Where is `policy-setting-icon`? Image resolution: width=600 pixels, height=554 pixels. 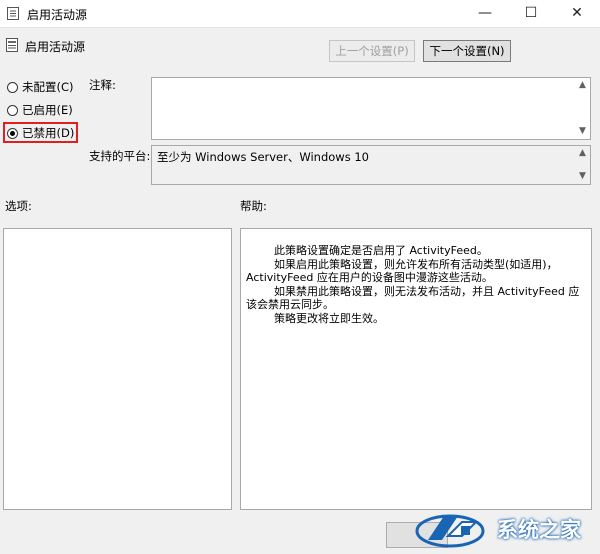 policy-setting-icon is located at coordinates (12, 45).